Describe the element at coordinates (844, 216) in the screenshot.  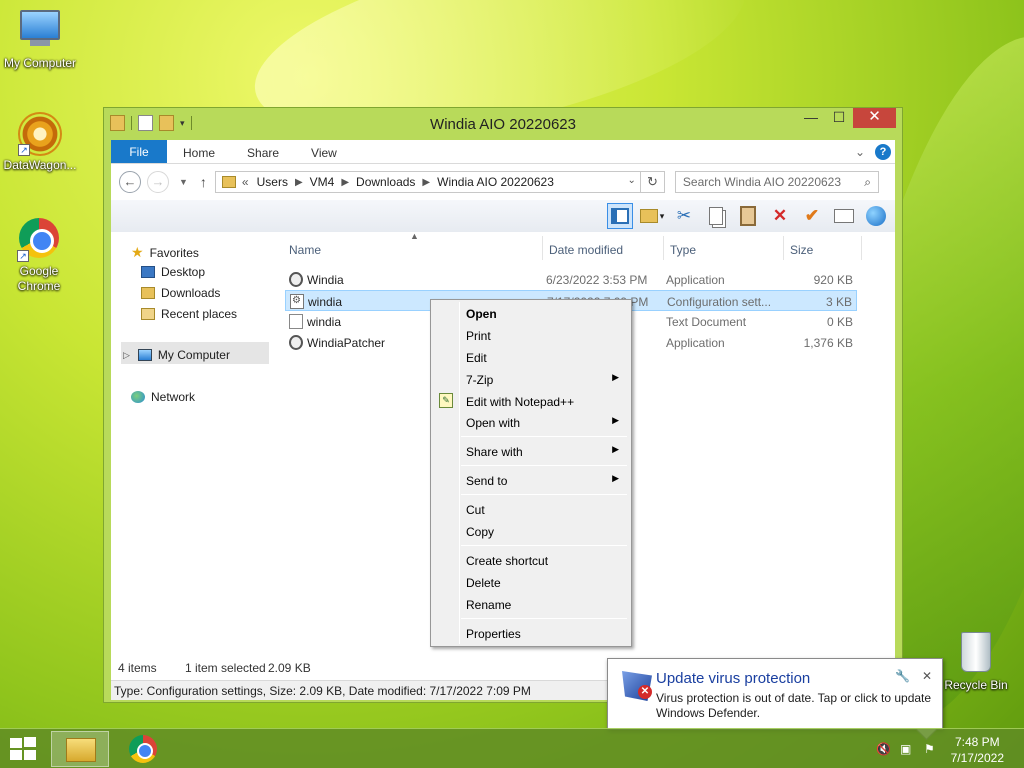
I see `properties-button` at that location.